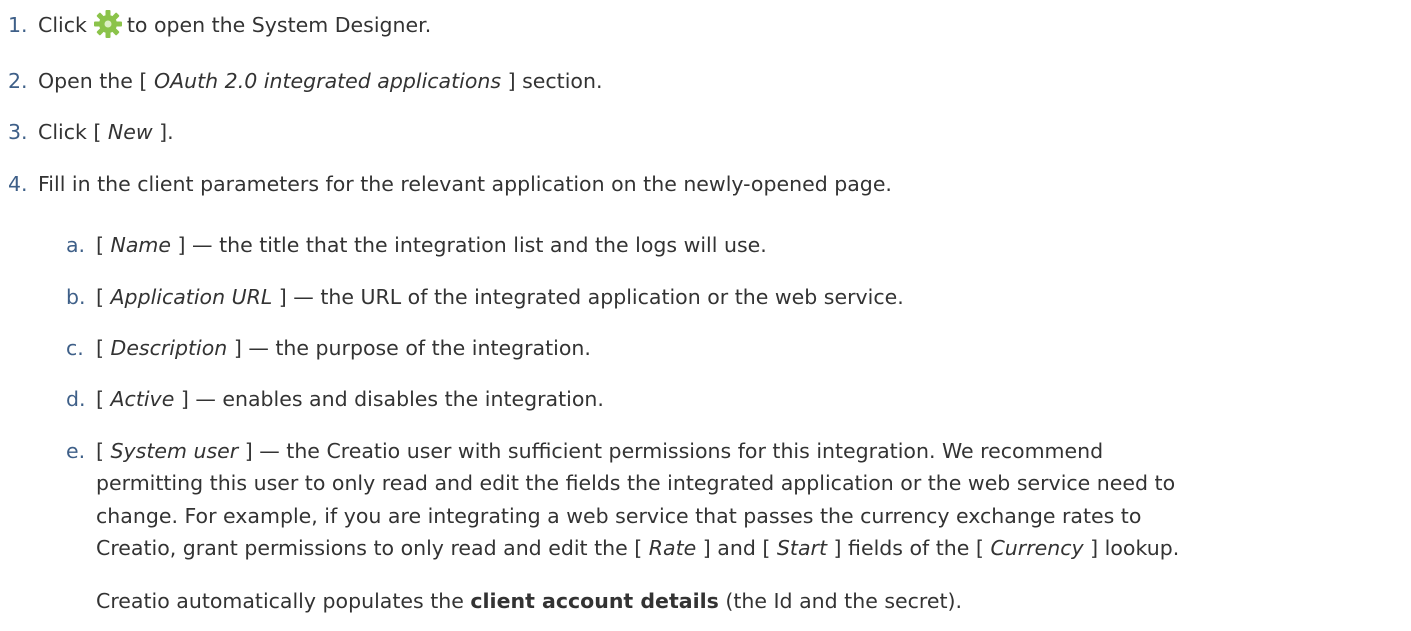 Image resolution: width=1411 pixels, height=631 pixels. What do you see at coordinates (18, 132) in the screenshot?
I see `step-number: 3.` at bounding box center [18, 132].